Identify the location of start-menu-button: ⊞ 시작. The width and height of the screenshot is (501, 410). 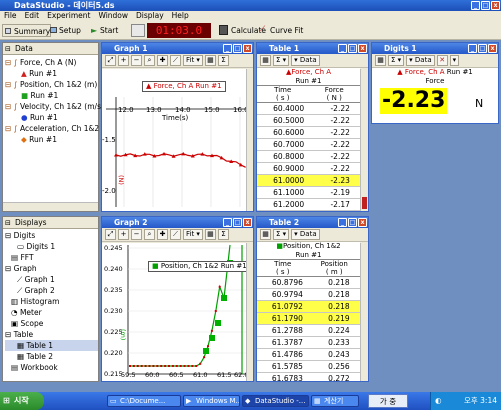
(22, 401).